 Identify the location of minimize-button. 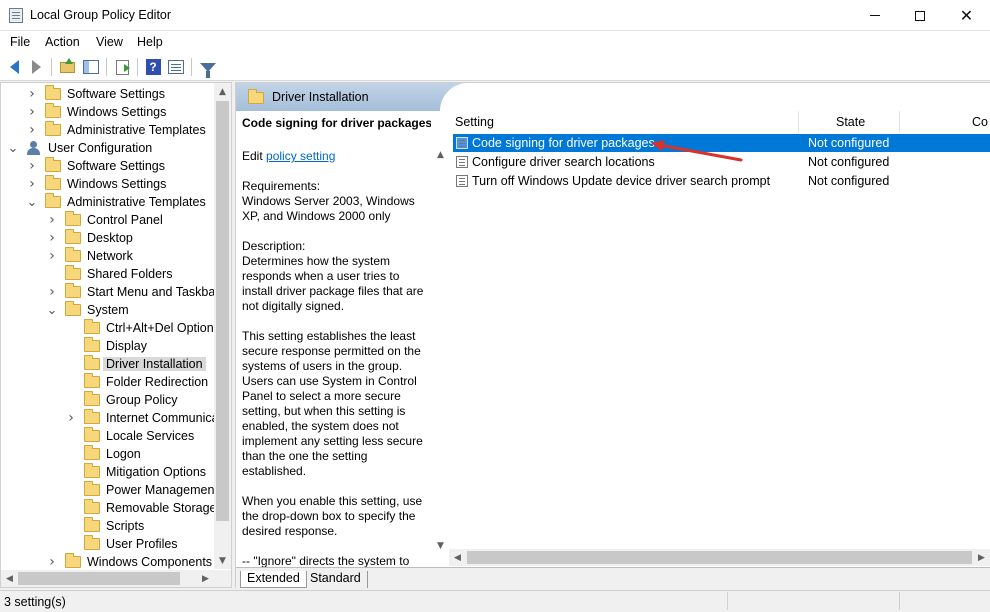
(875, 15).